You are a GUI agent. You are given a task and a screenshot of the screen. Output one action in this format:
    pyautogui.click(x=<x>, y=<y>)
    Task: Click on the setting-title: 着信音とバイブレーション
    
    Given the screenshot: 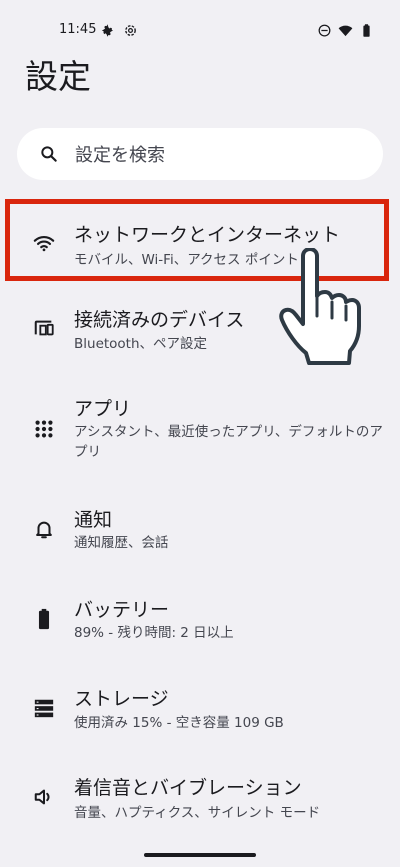 What is the action you would take?
    pyautogui.click(x=188, y=788)
    